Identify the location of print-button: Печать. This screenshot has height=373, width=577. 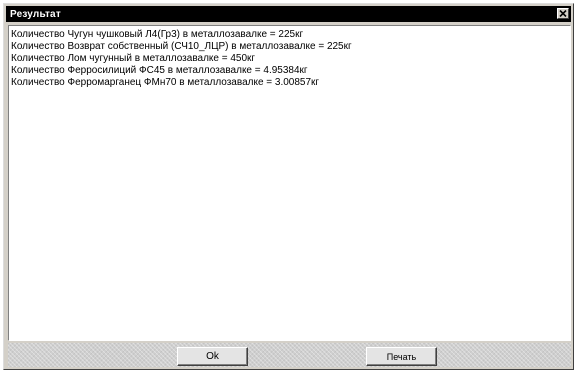
(401, 356).